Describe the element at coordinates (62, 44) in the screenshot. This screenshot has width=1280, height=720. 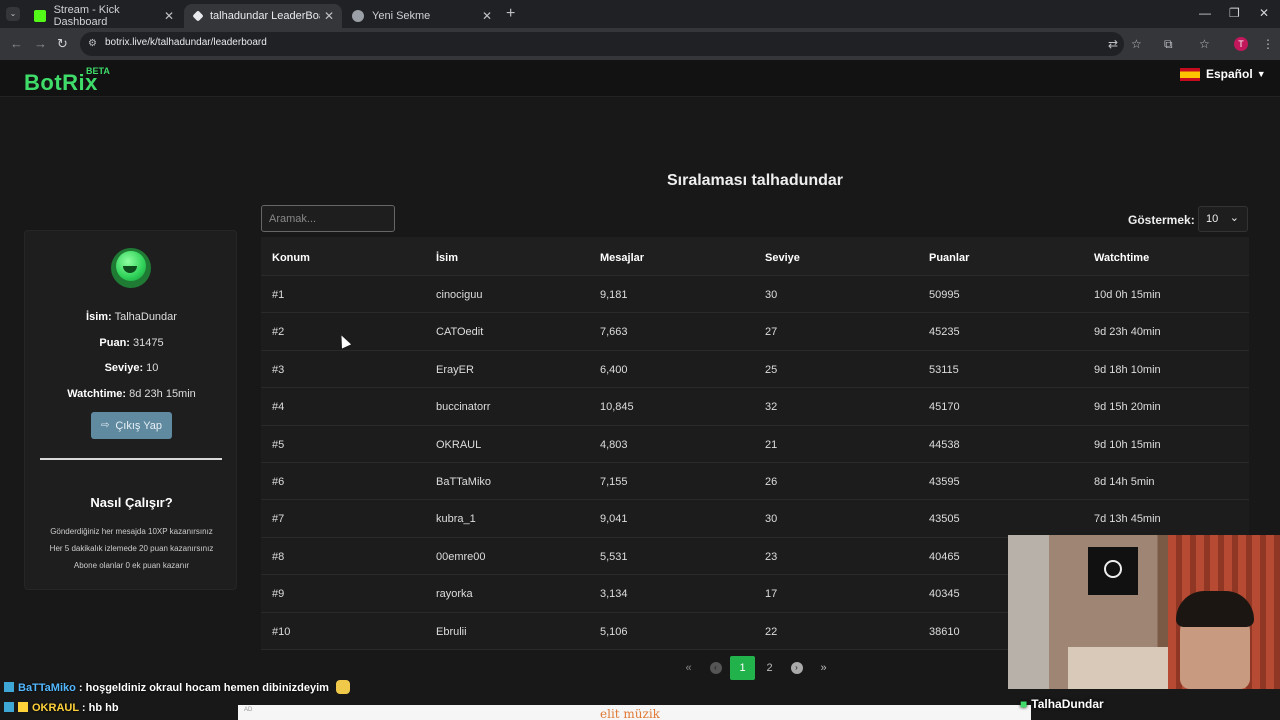
I see `reload-icon: ↻` at that location.